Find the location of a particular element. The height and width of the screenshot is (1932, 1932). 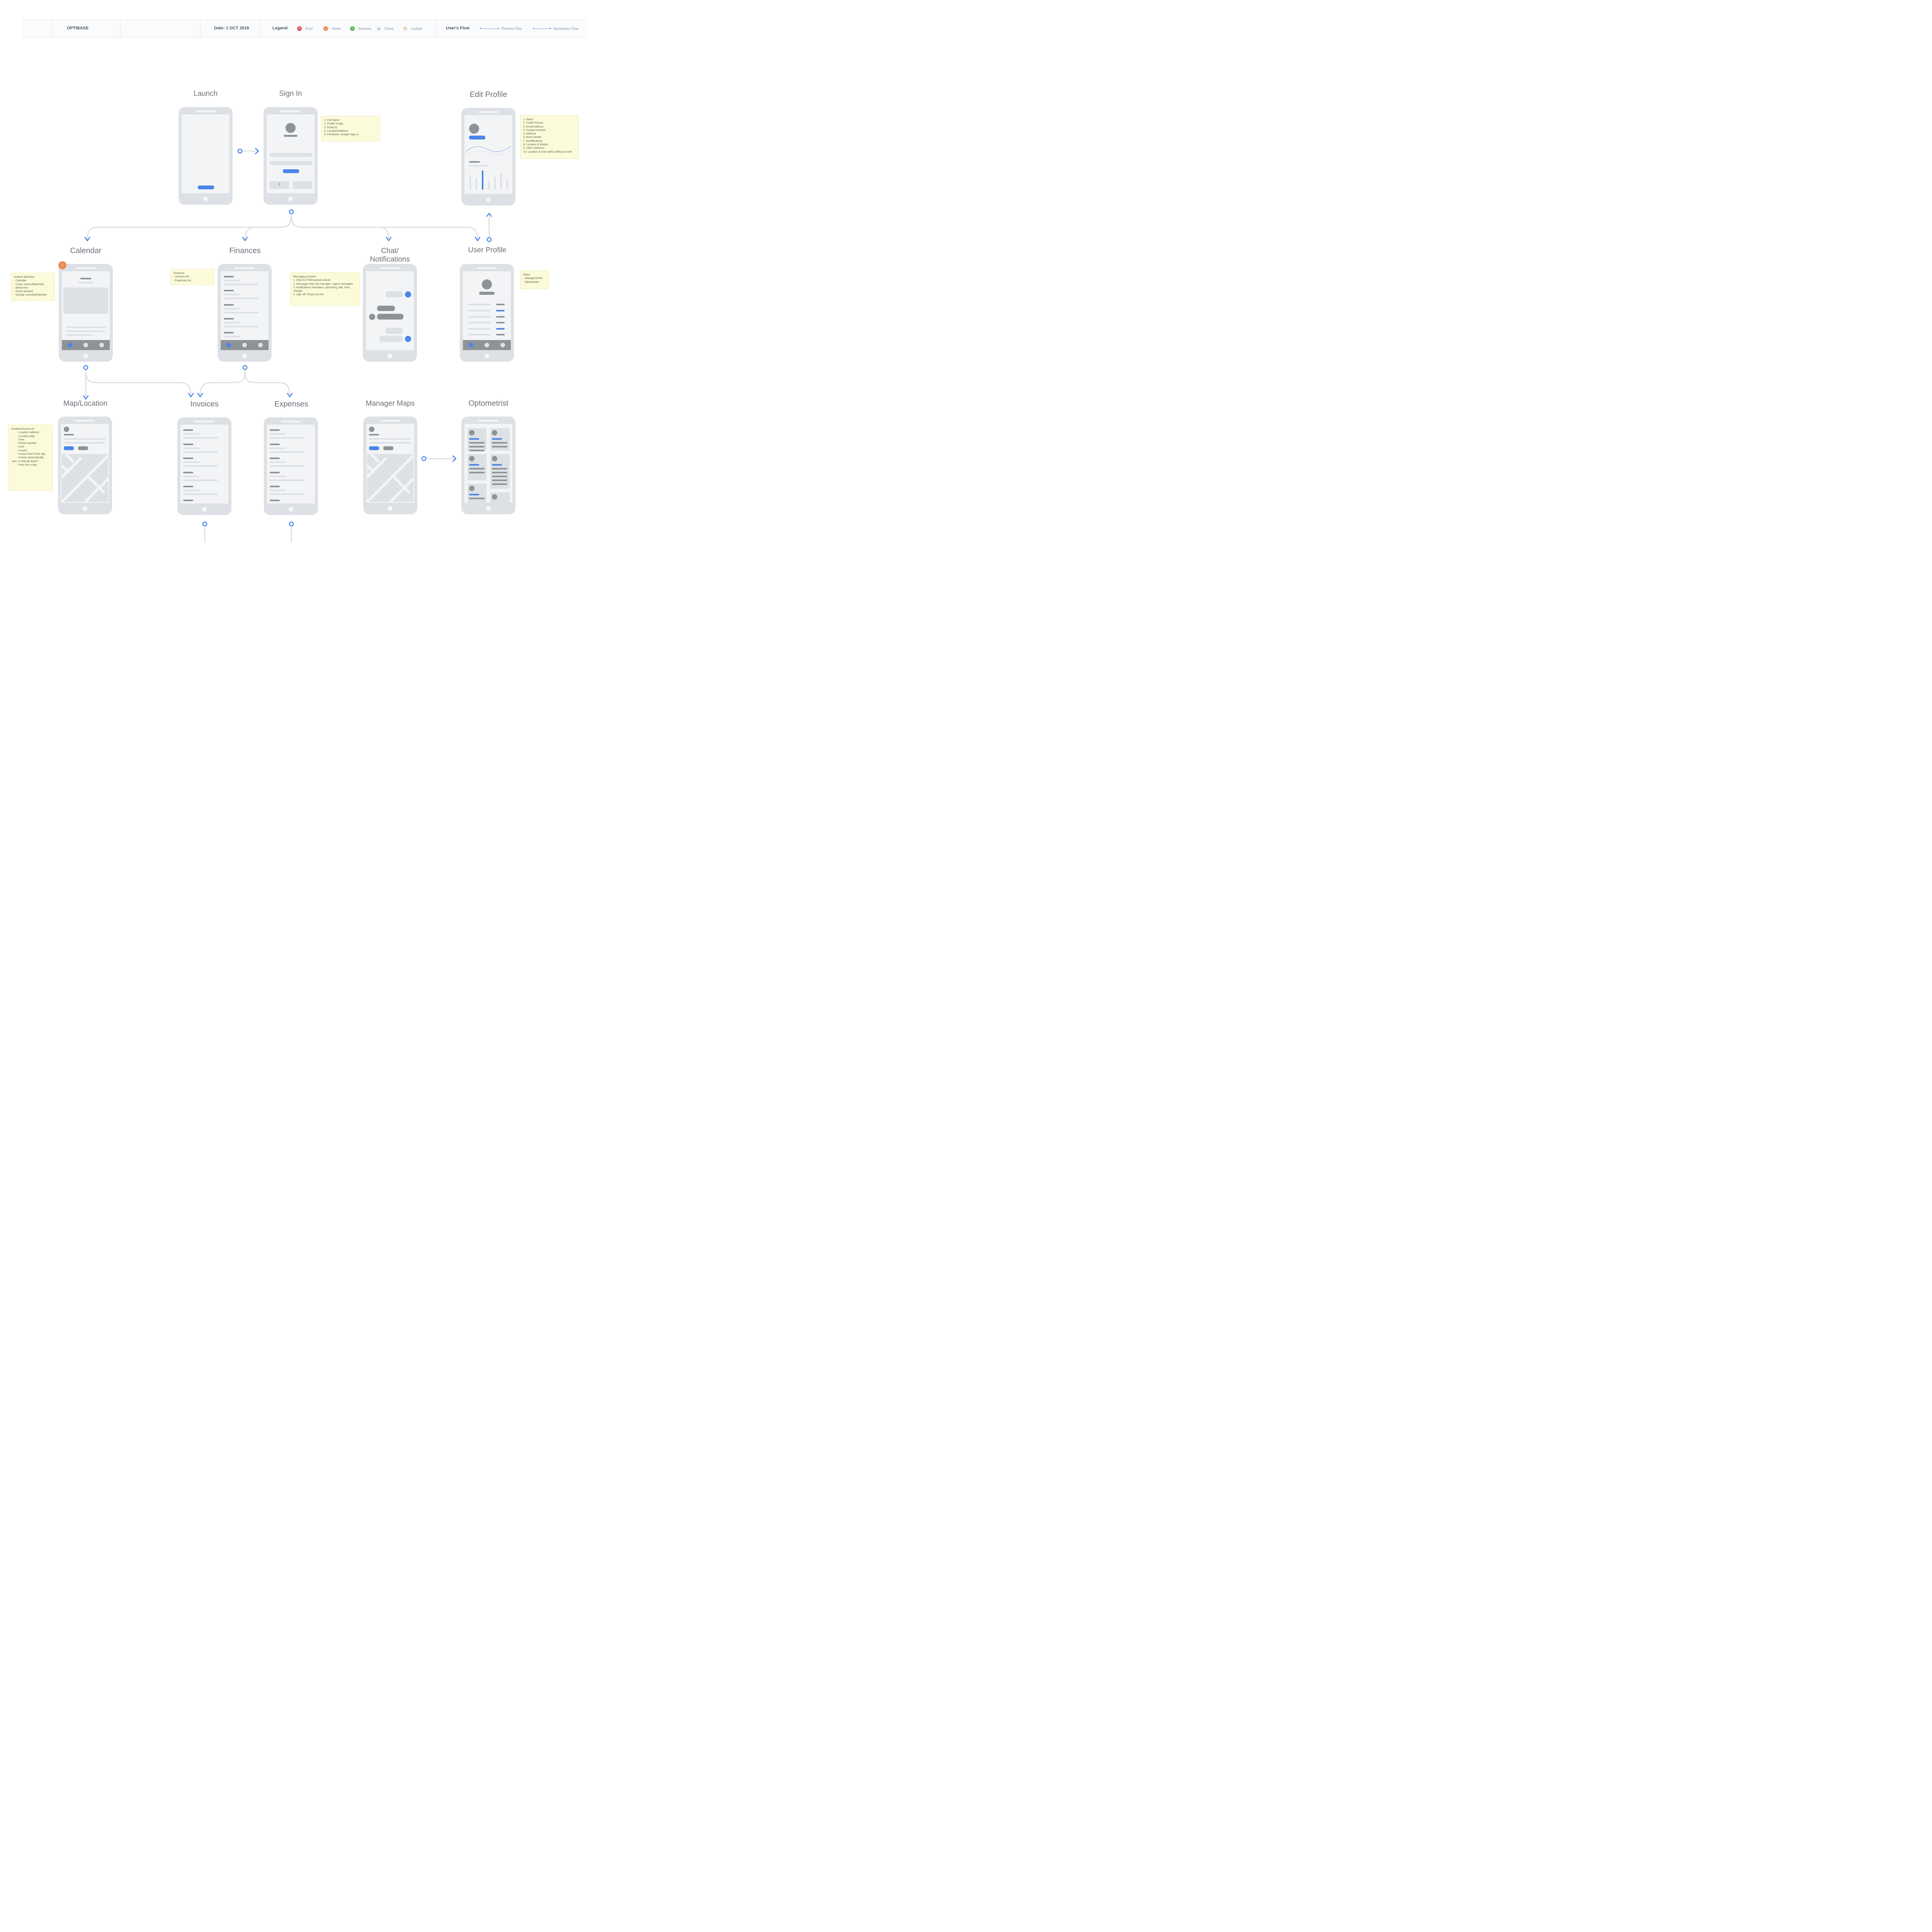

profile-chart is located at coordinates (489, 151).